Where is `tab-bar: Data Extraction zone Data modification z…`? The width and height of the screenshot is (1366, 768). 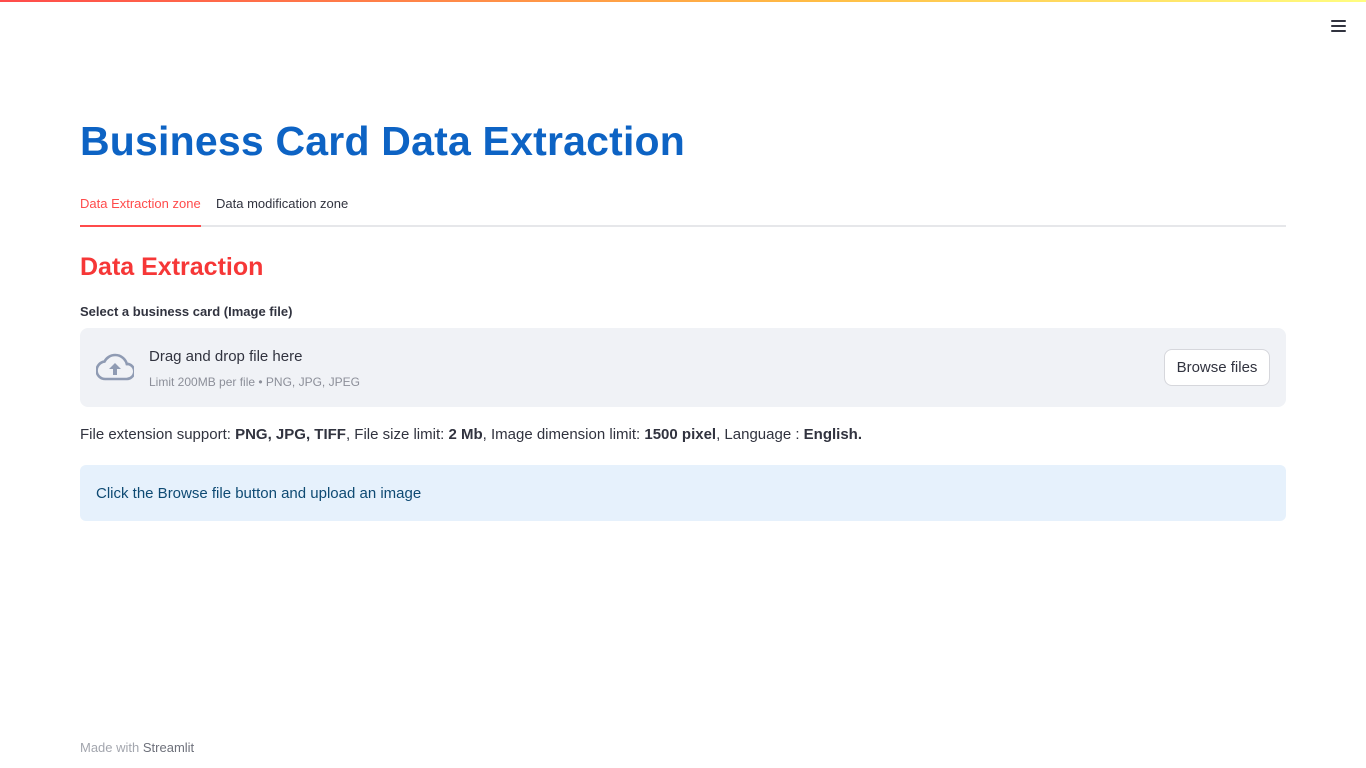
tab-bar: Data Extraction zone Data modification z… is located at coordinates (683, 208).